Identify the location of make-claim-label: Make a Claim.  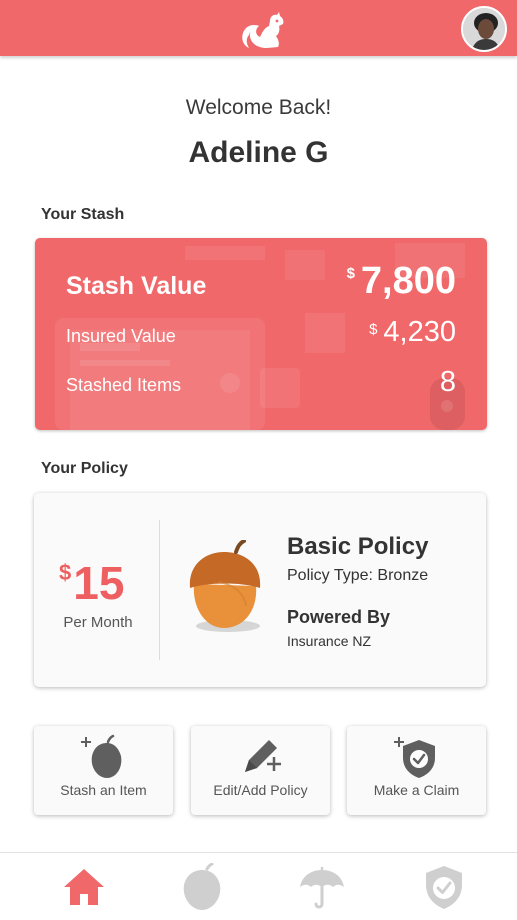
(416, 790).